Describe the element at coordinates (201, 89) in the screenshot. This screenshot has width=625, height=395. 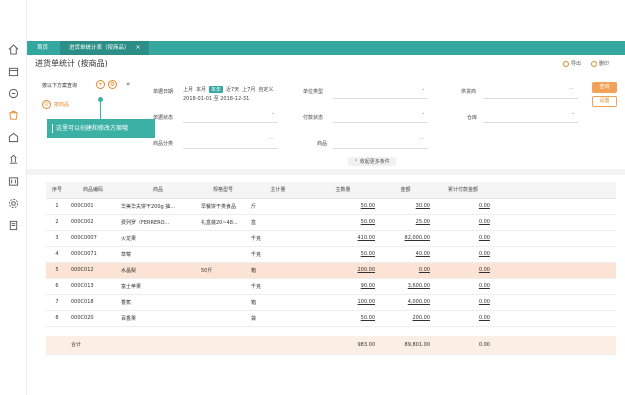
I see `date-btn-this-month: 本月` at that location.